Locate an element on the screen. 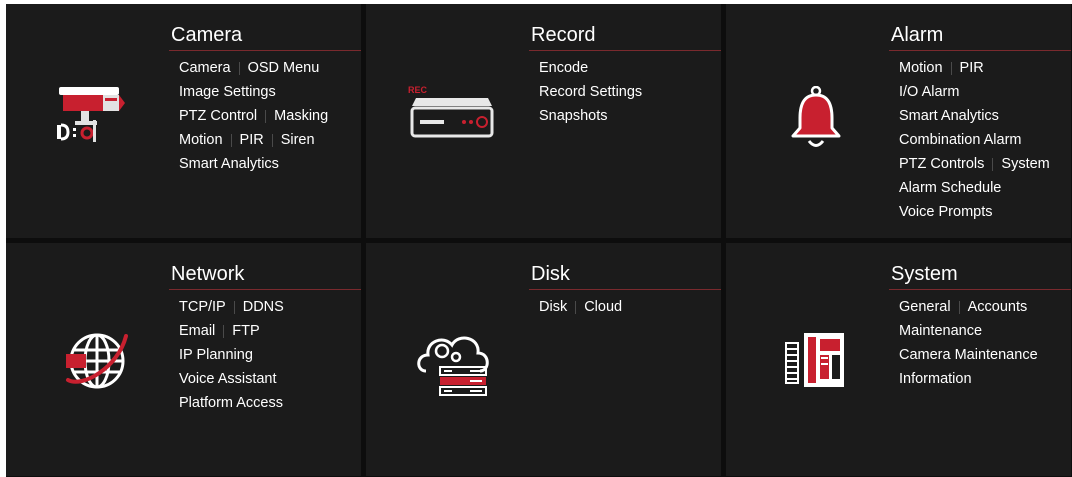 This screenshot has width=1072, height=477. recorder-icon: REC is located at coordinates (451, 111).